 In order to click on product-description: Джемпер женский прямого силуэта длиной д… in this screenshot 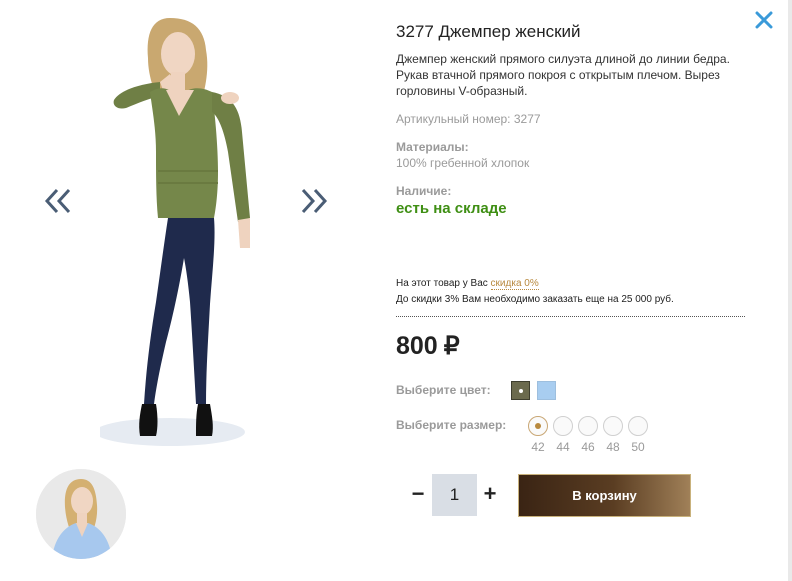, I will do `click(563, 75)`.